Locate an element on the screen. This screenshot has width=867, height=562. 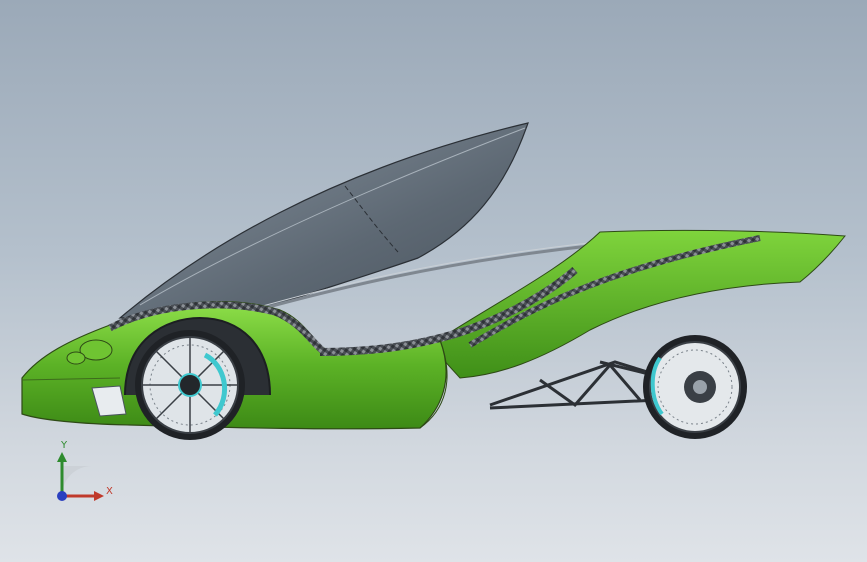
rear-wheel is located at coordinates (695, 387).